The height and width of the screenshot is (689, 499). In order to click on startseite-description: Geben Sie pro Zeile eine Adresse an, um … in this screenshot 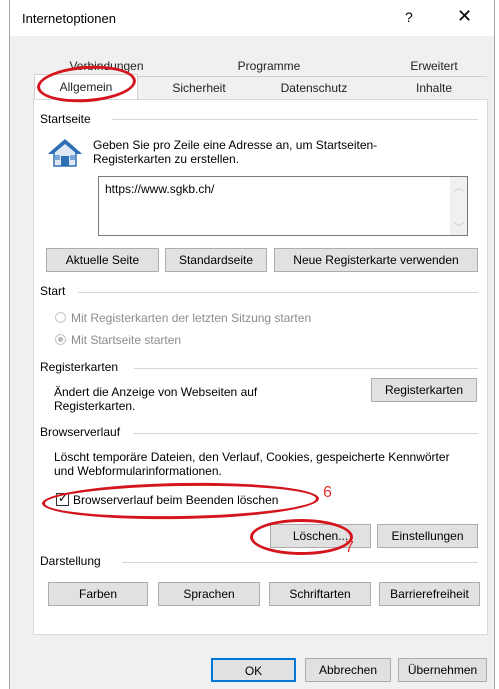, I will do `click(235, 152)`.